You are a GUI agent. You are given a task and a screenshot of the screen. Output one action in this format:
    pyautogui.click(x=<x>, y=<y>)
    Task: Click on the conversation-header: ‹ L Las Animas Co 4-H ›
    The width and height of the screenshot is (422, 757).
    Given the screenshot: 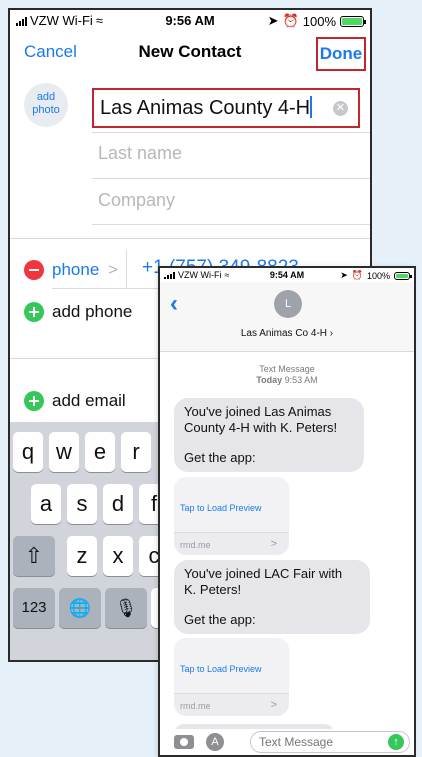 What is the action you would take?
    pyautogui.click(x=287, y=317)
    